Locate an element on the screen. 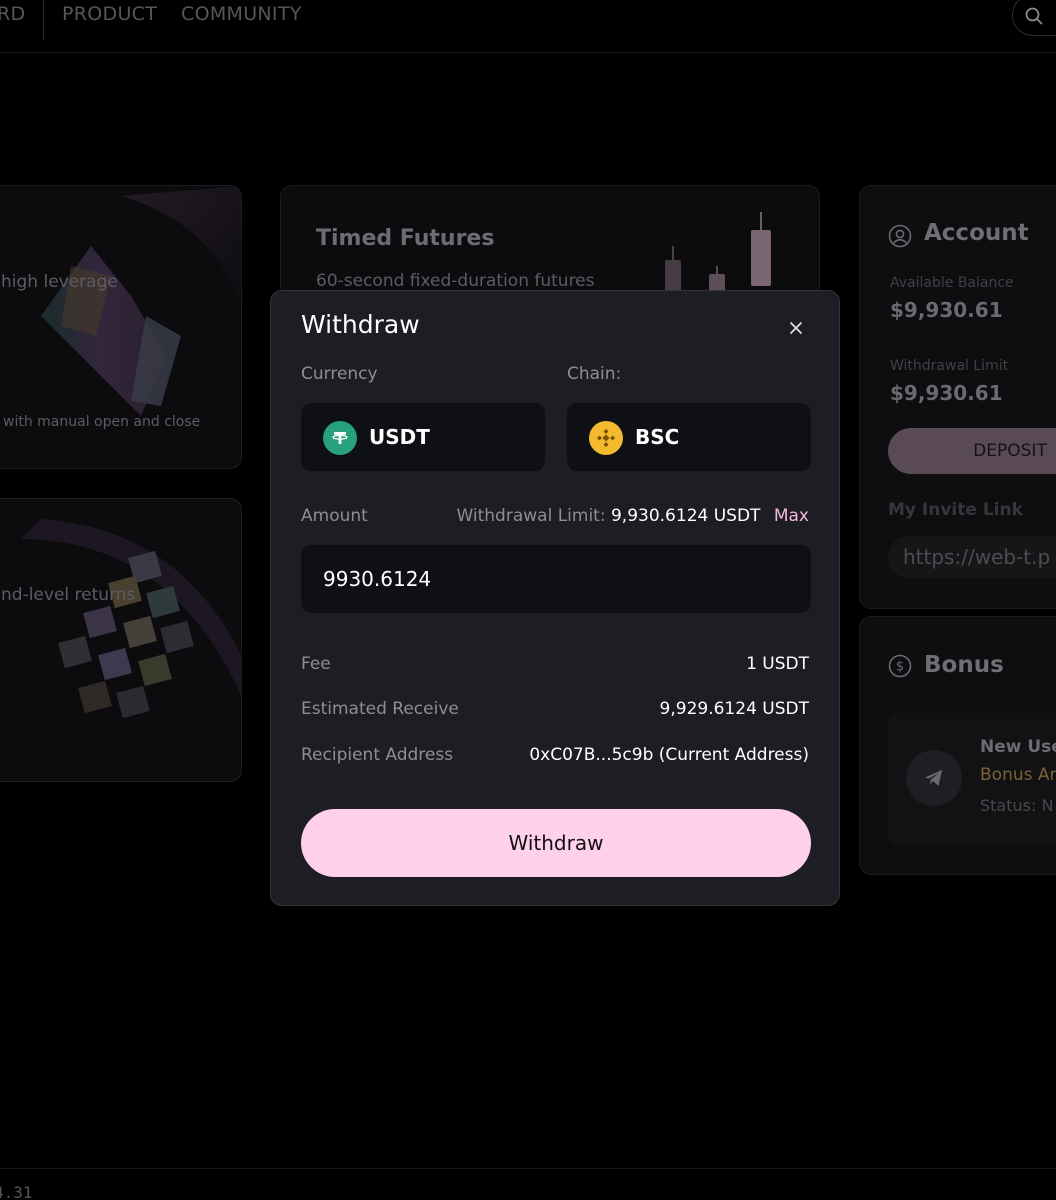 The height and width of the screenshot is (1200, 1056). withdraw-submit-button: Withdraw is located at coordinates (556, 843).